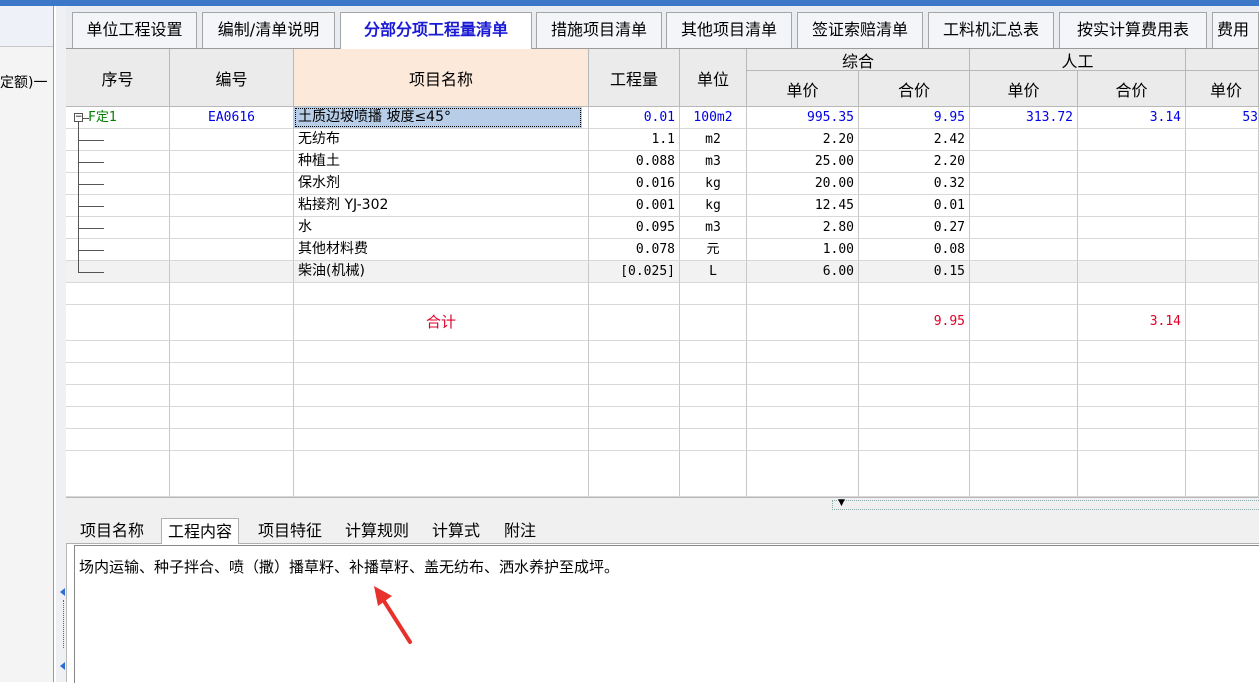 This screenshot has width=1259, height=683. I want to click on row-5-composite-total: 0.27, so click(914, 228).